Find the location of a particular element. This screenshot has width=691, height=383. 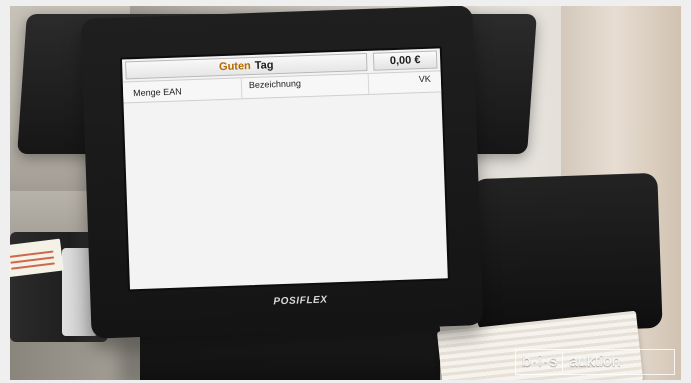

watermark-left: b·i·s is located at coordinates (543, 362).